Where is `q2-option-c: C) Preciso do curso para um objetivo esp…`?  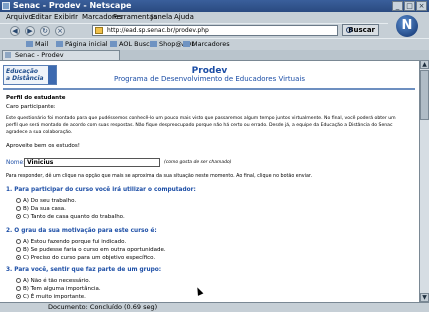
q2-option-c: C) Preciso do curso para um objetivo esp… is located at coordinates (85, 258).